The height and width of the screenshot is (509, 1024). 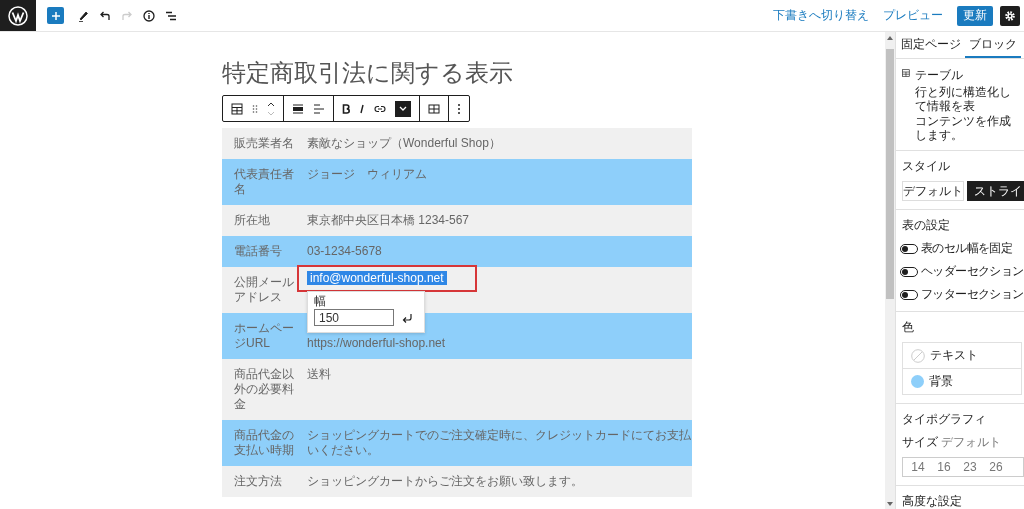 I want to click on list-view-icon, so click(x=171, y=15).